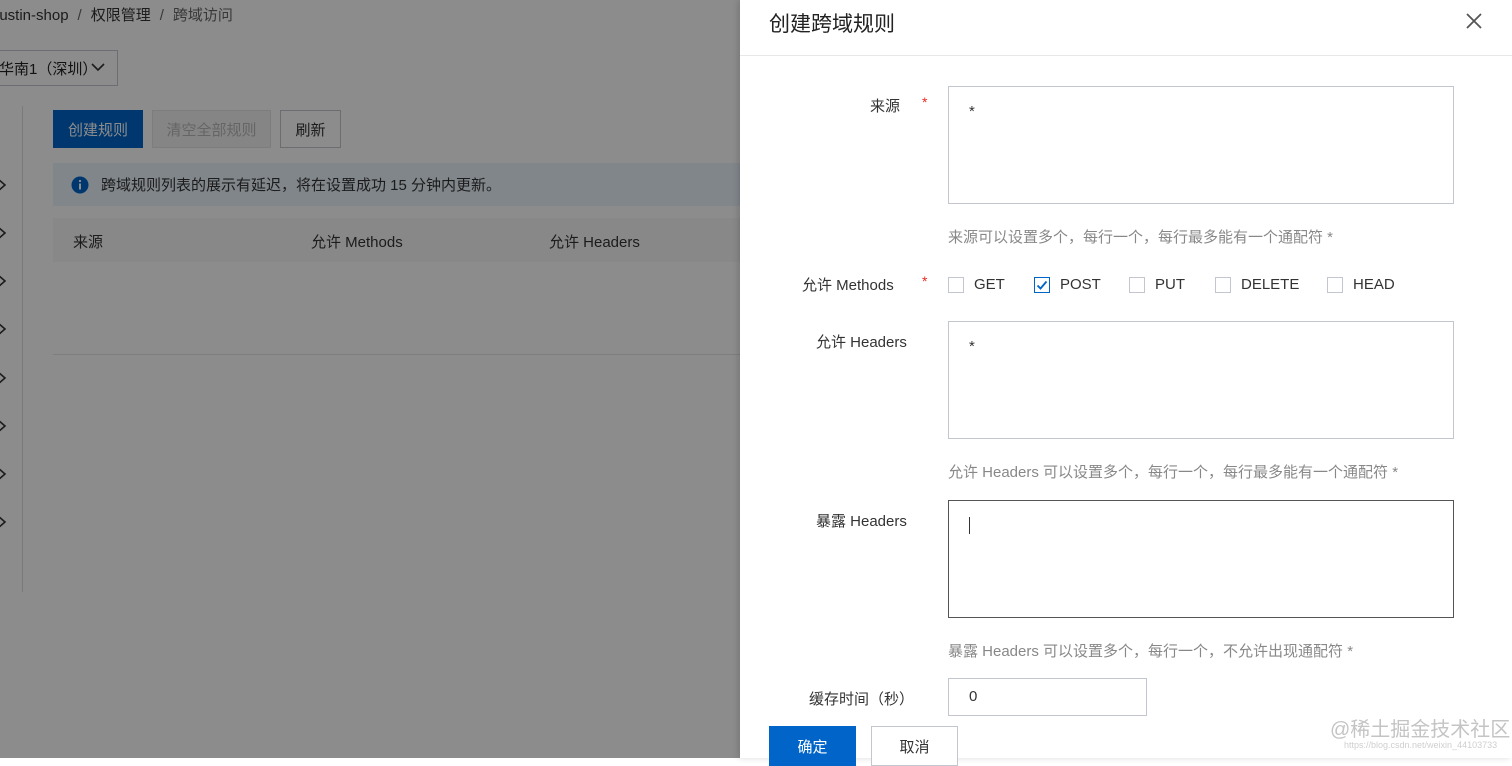 The width and height of the screenshot is (1512, 766). I want to click on methods-label: 允许 Methods, so click(848, 285).